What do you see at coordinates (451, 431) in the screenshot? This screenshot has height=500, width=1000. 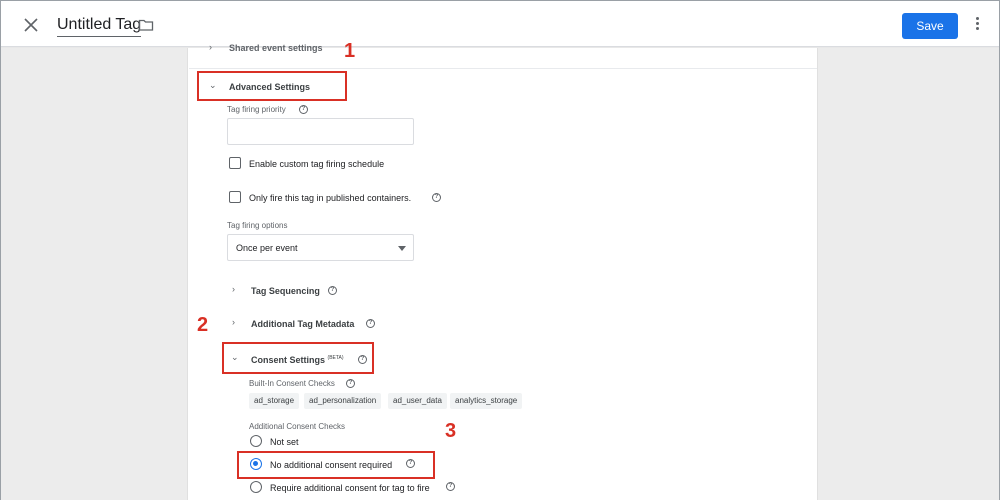 I see `annotation-marker-3: 3` at bounding box center [451, 431].